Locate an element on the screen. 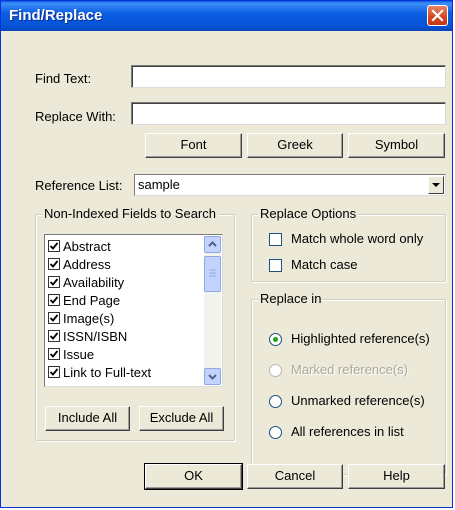 Image resolution: width=455 pixels, height=510 pixels. font-button: Font is located at coordinates (193, 145).